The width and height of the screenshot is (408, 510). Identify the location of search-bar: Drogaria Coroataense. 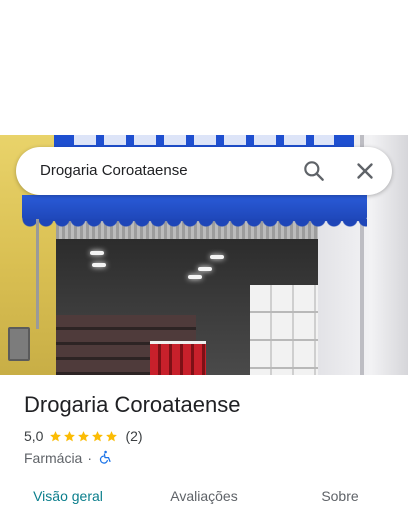
(204, 171).